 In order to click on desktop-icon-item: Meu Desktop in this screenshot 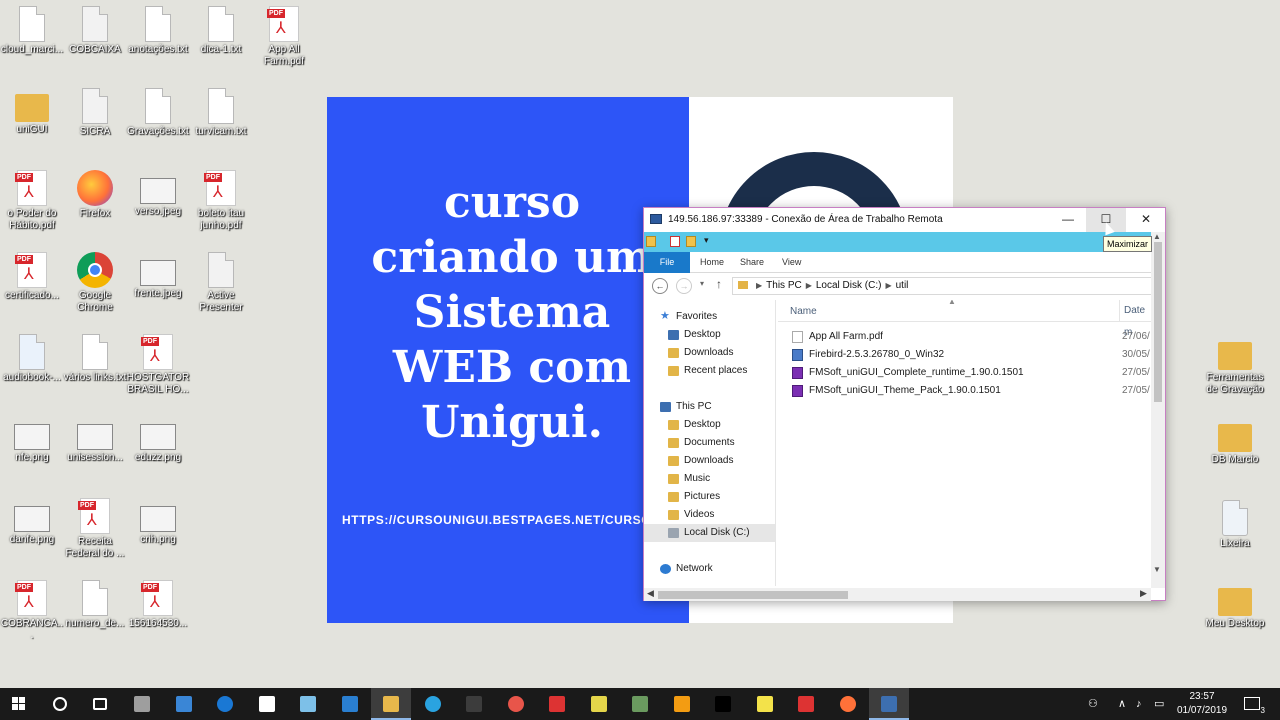, I will do `click(1235, 606)`.